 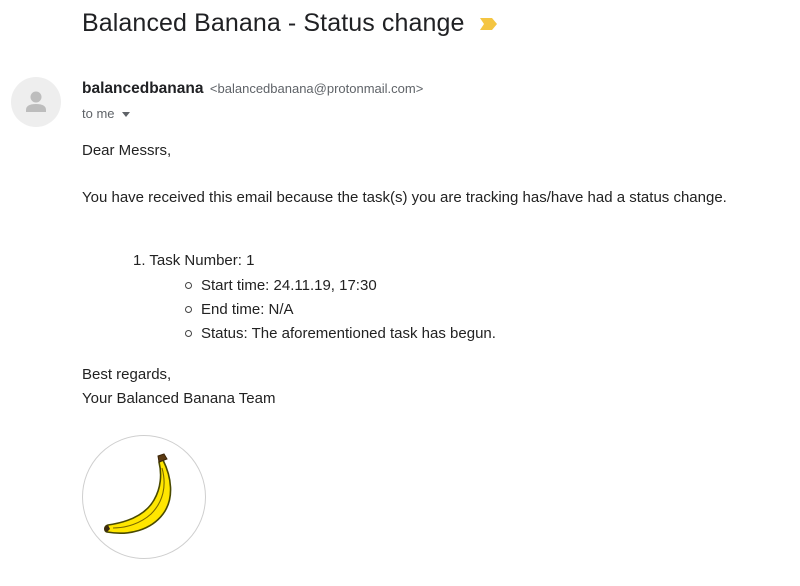 What do you see at coordinates (127, 150) in the screenshot?
I see `greeting: Dear Messrs,` at bounding box center [127, 150].